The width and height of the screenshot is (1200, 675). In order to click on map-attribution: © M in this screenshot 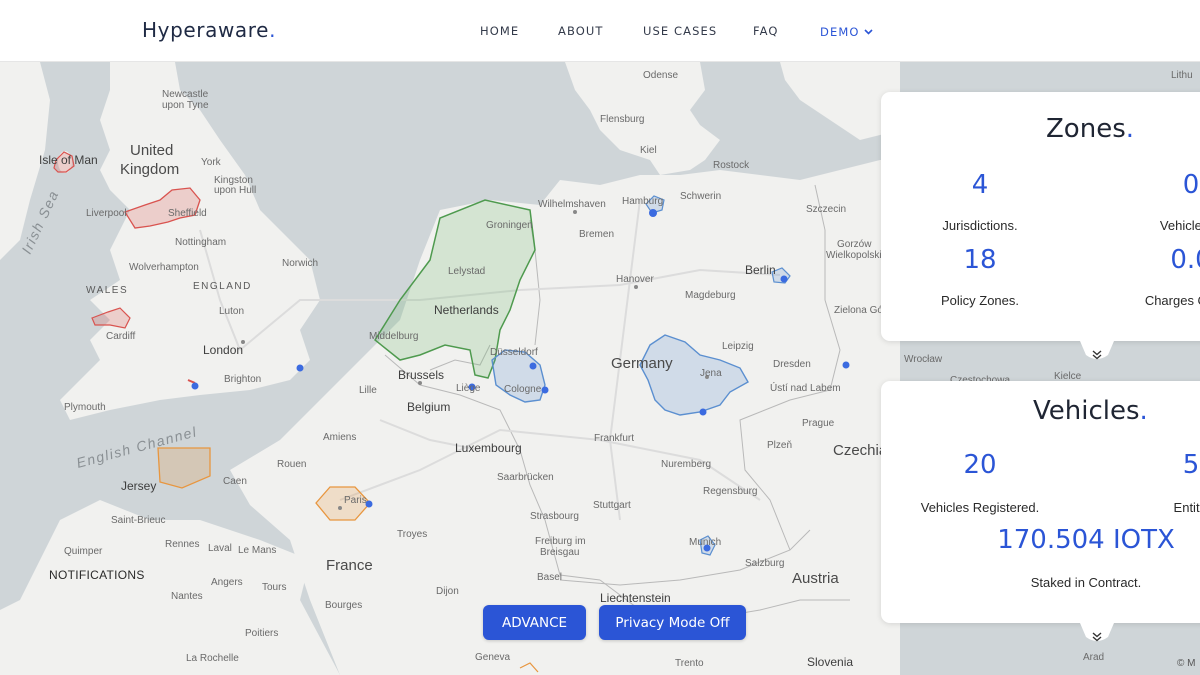, I will do `click(1186, 663)`.